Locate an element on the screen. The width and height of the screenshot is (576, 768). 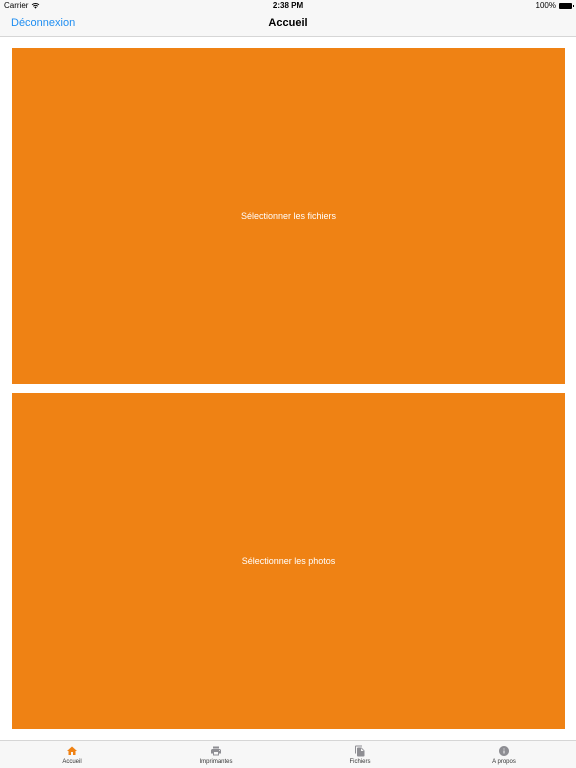
printer-icon is located at coordinates (216, 751).